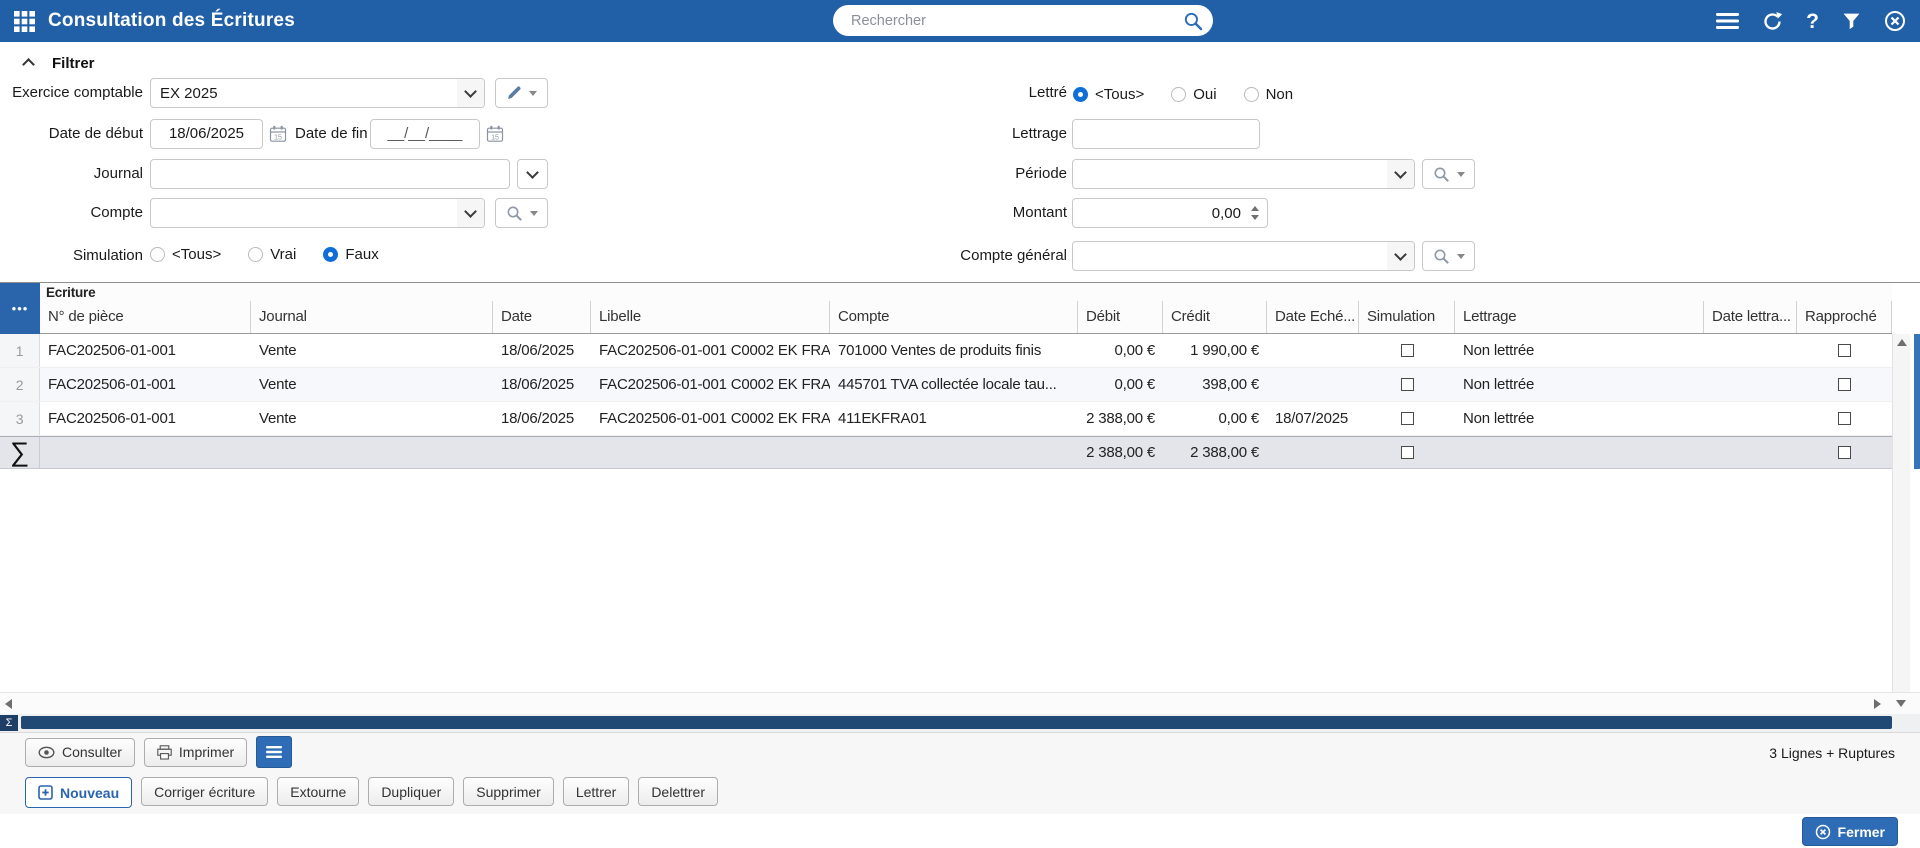  What do you see at coordinates (1822, 831) in the screenshot?
I see `close-circle-icon` at bounding box center [1822, 831].